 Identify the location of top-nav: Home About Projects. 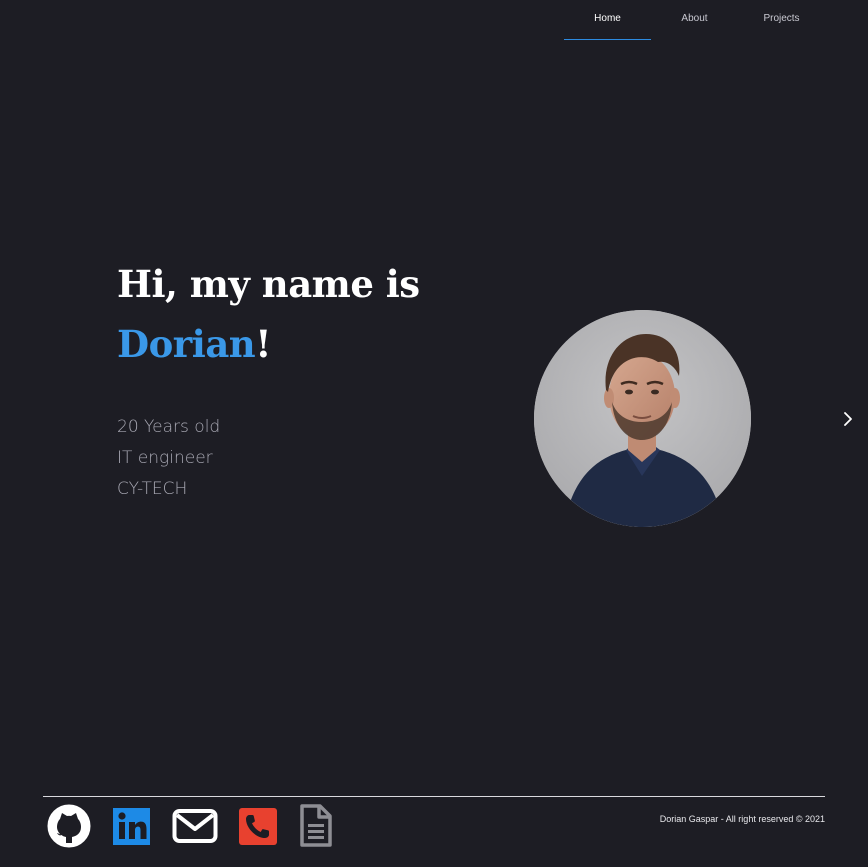
(694, 21).